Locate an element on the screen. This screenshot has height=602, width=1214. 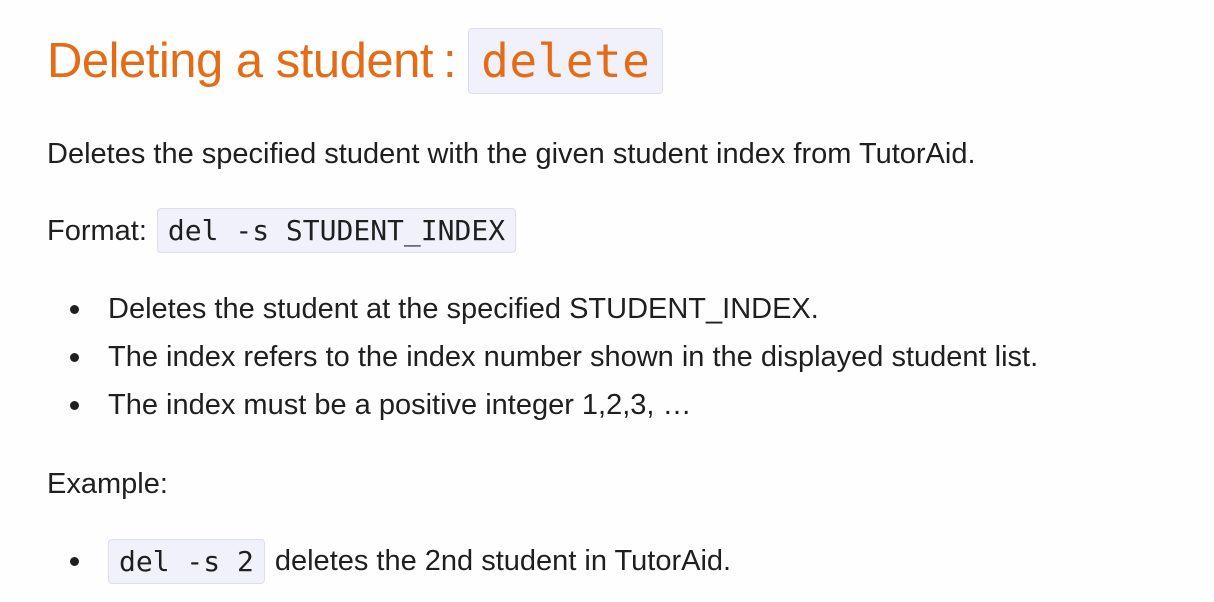
command-name-code: delete is located at coordinates (566, 61).